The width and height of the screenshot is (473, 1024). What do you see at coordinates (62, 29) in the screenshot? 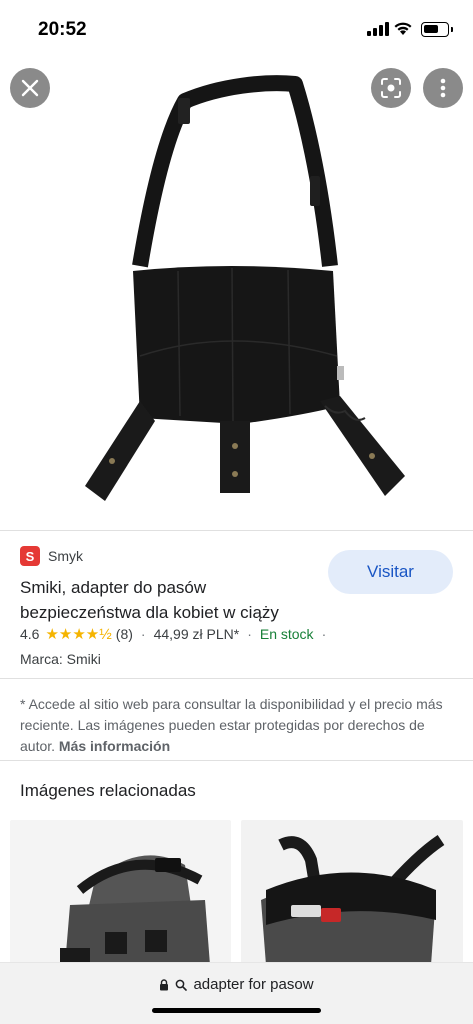
I see `status-time: 20:52` at bounding box center [62, 29].